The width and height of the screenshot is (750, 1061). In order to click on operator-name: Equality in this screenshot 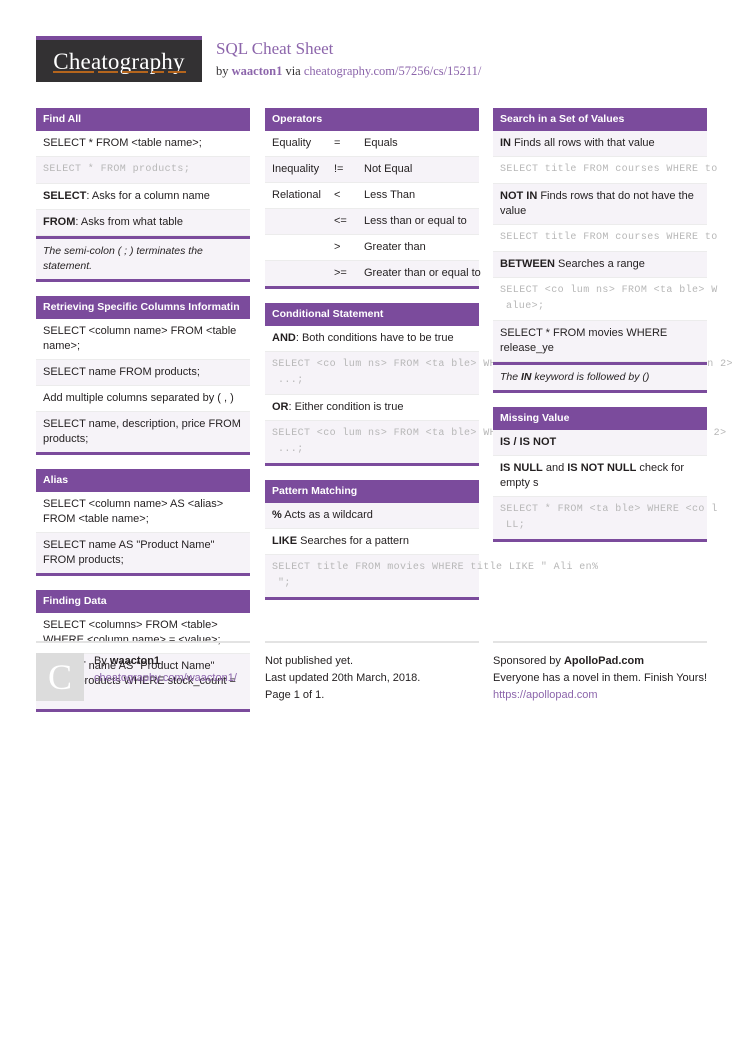, I will do `click(292, 143)`.